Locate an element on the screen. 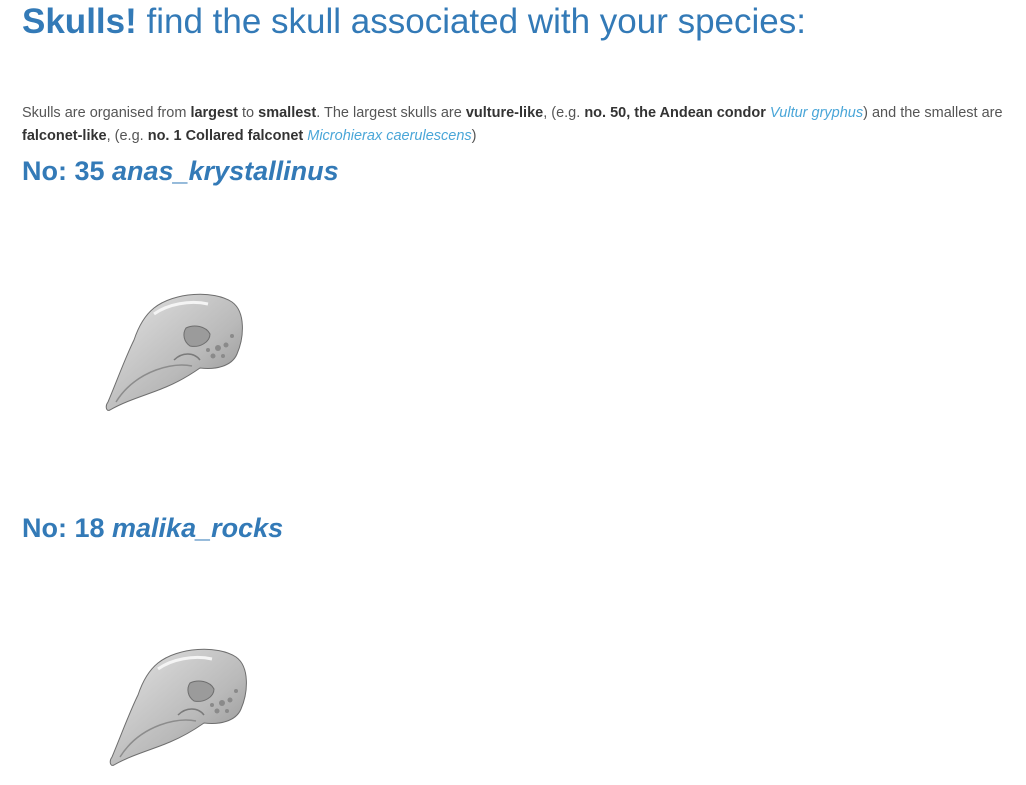  intro-bold-collared-falconet: no. 1 Collared falconet is located at coordinates (225, 135).